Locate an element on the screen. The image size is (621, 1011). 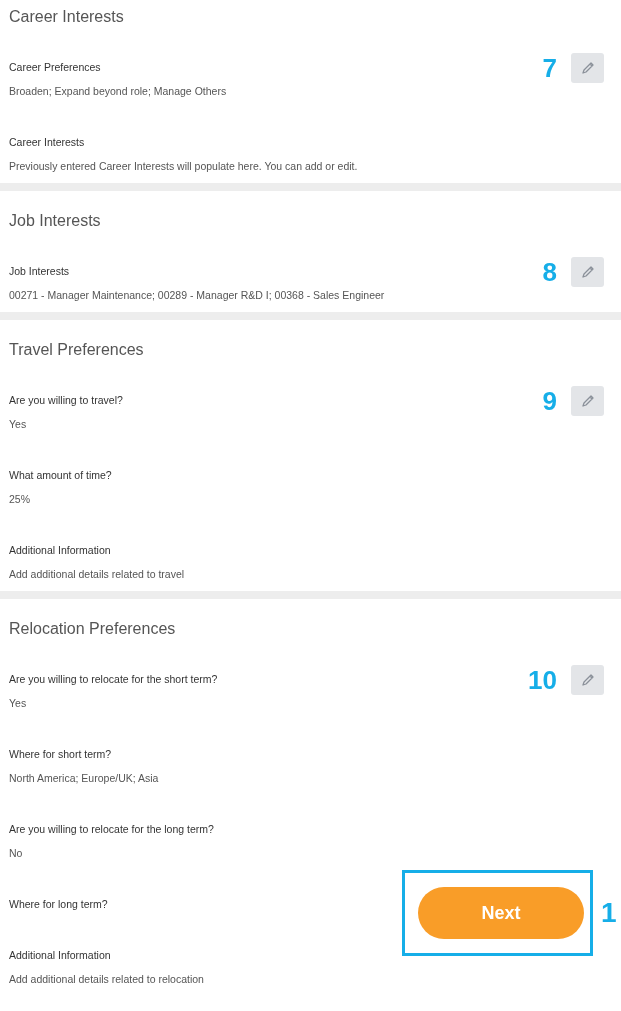
field-value: Add additional details related to travel is located at coordinates (97, 574).